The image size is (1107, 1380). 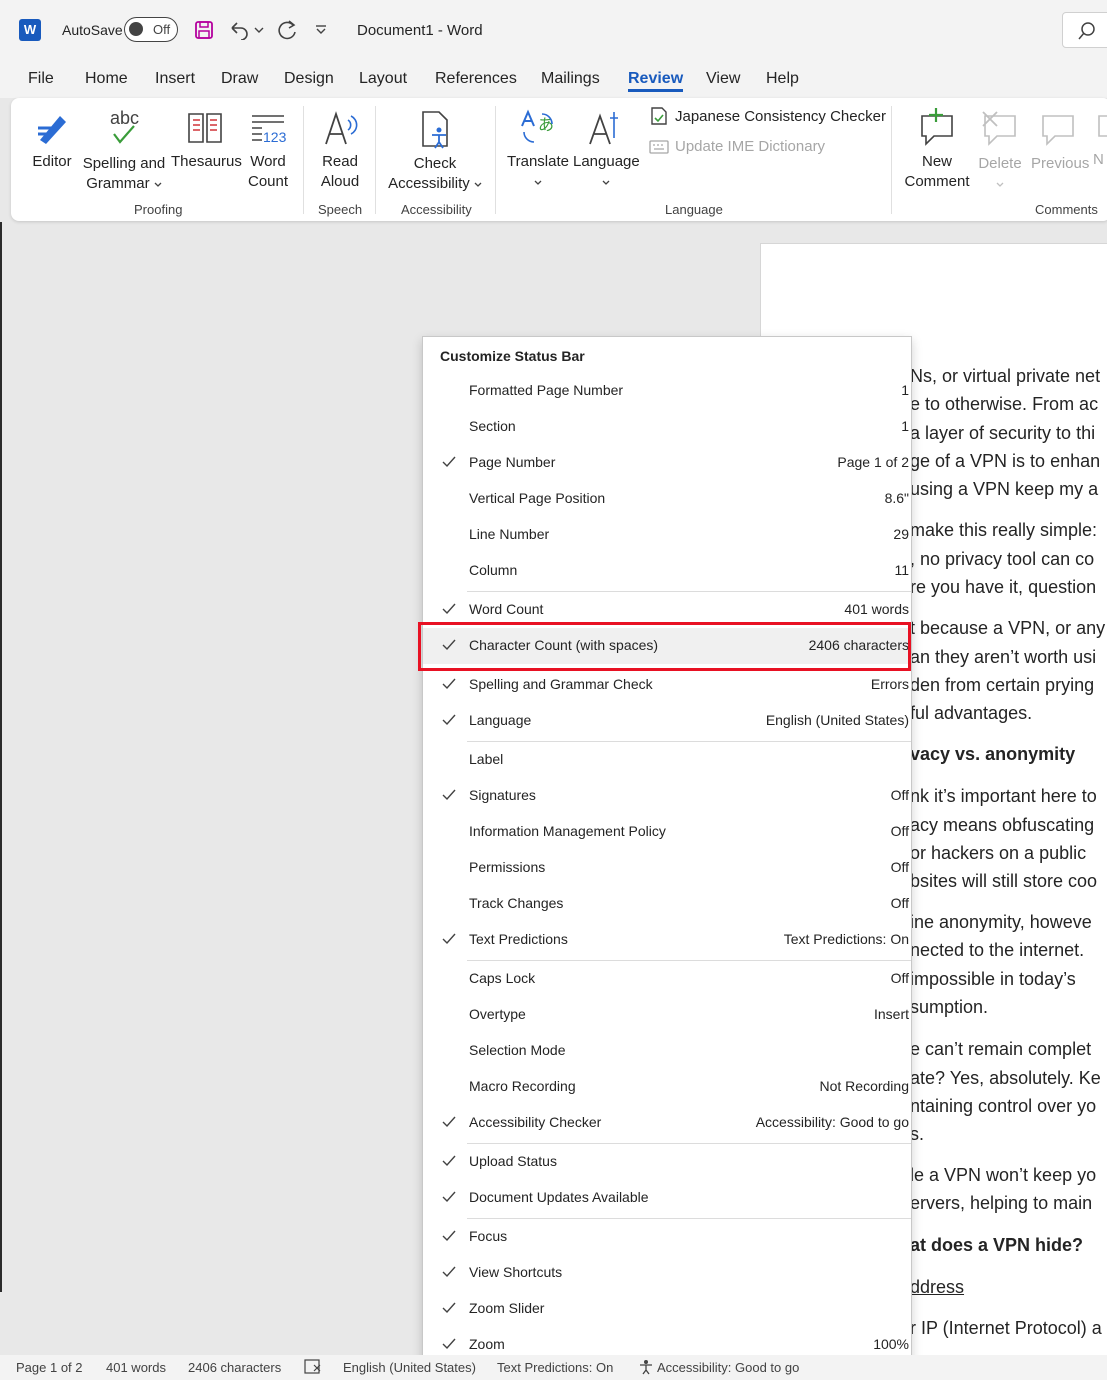 What do you see at coordinates (667, 832) in the screenshot?
I see `menu-item-information-management-policy: Information Management Policy Off` at bounding box center [667, 832].